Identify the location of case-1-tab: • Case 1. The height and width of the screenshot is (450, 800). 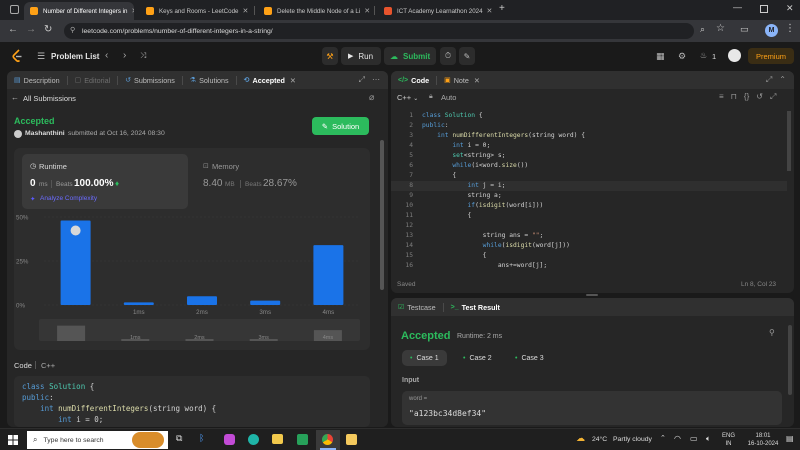
(424, 358).